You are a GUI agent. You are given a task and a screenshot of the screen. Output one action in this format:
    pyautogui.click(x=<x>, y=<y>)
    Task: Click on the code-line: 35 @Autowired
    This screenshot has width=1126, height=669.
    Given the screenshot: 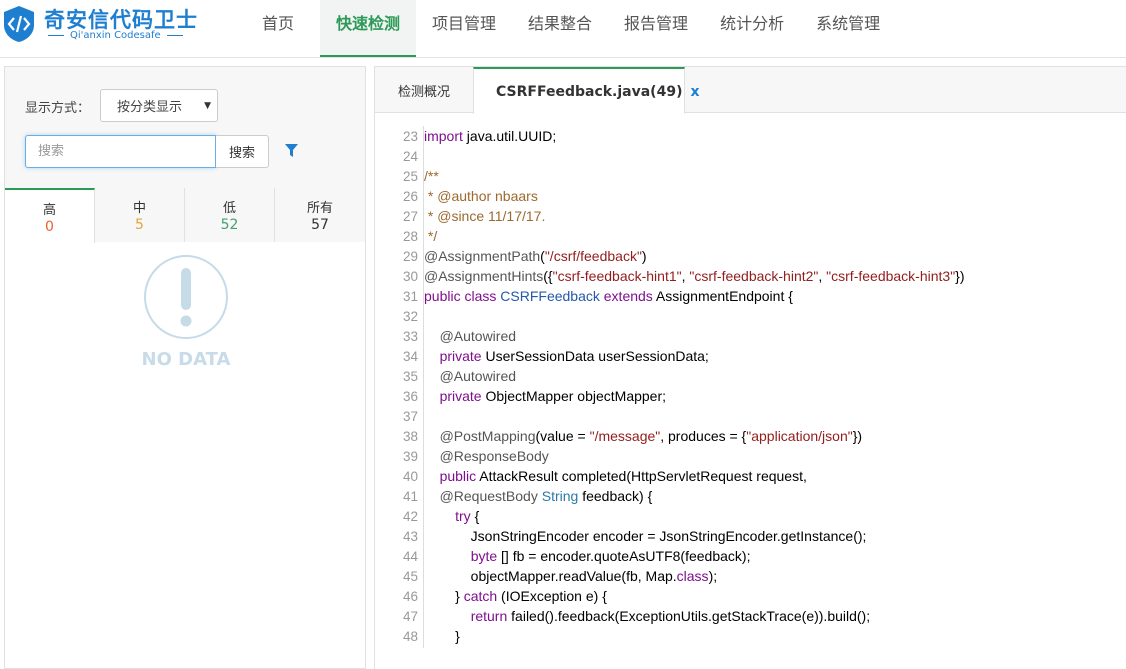 What is the action you would take?
    pyautogui.click(x=759, y=376)
    